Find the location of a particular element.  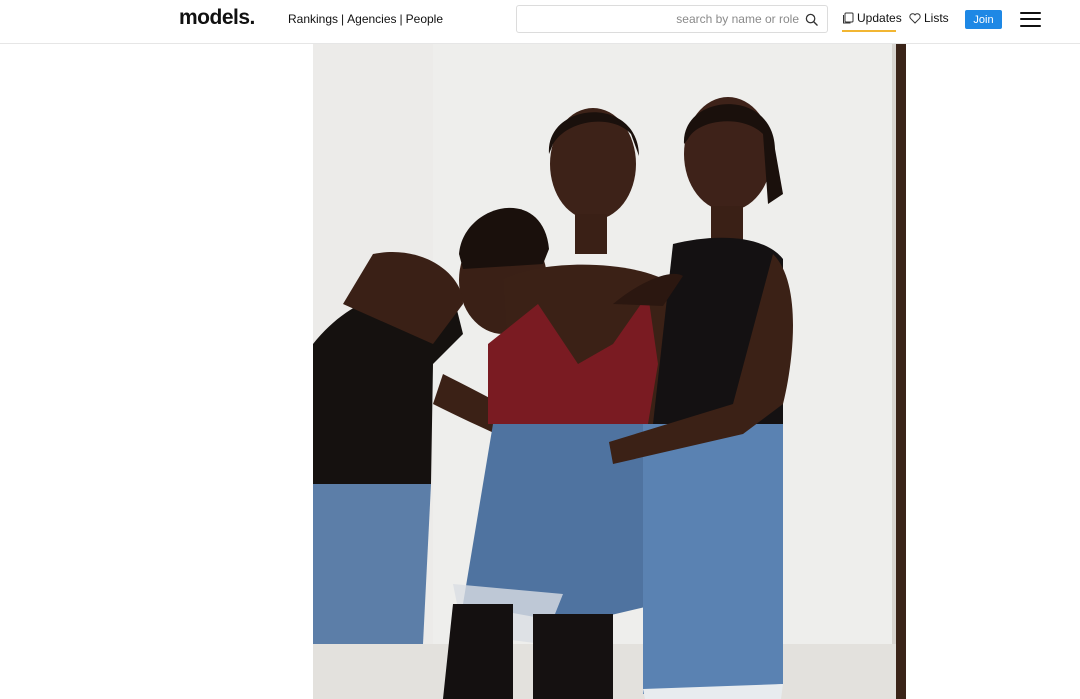

heart-outline-icon is located at coordinates (915, 18).